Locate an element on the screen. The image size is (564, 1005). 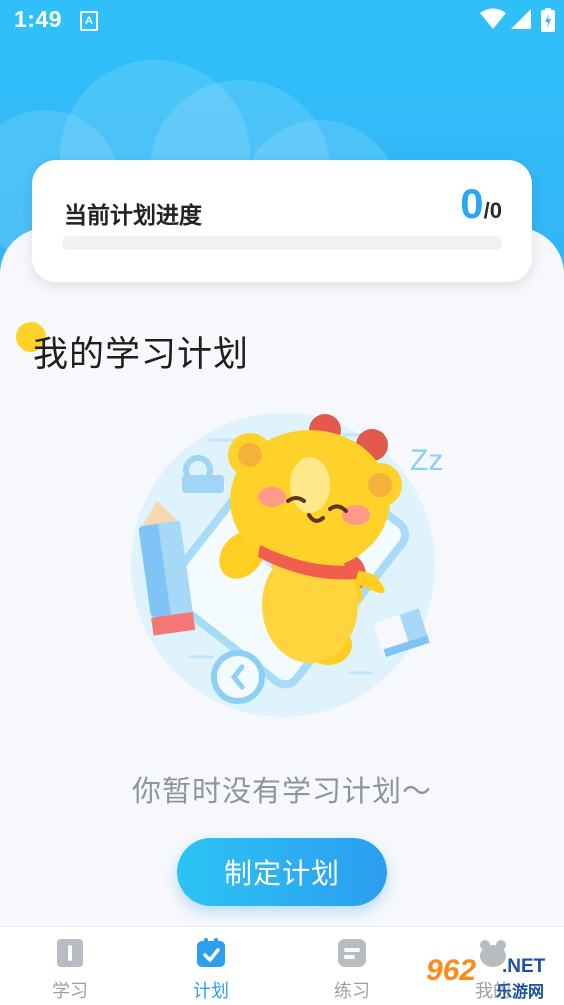
progress-count: 0/0 is located at coordinates (481, 204).